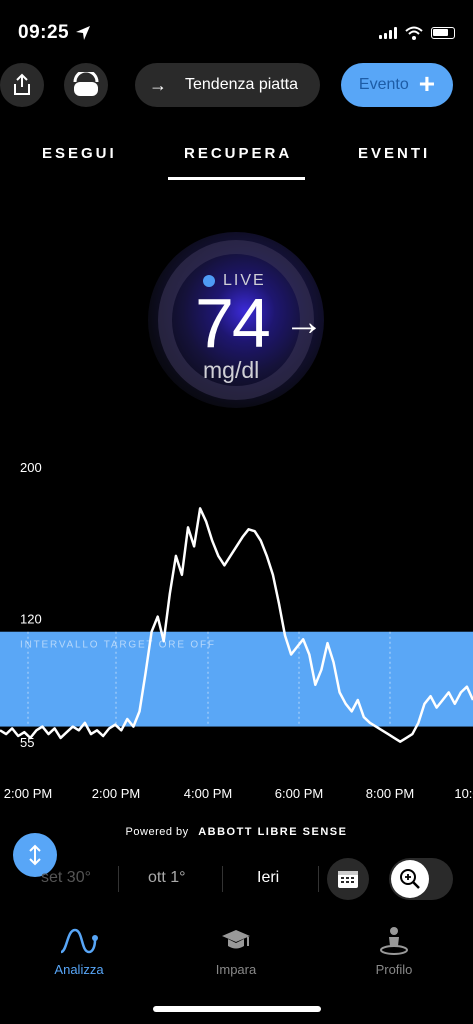  Describe the element at coordinates (35, 855) in the screenshot. I see `vertical-arrows-icon` at that location.